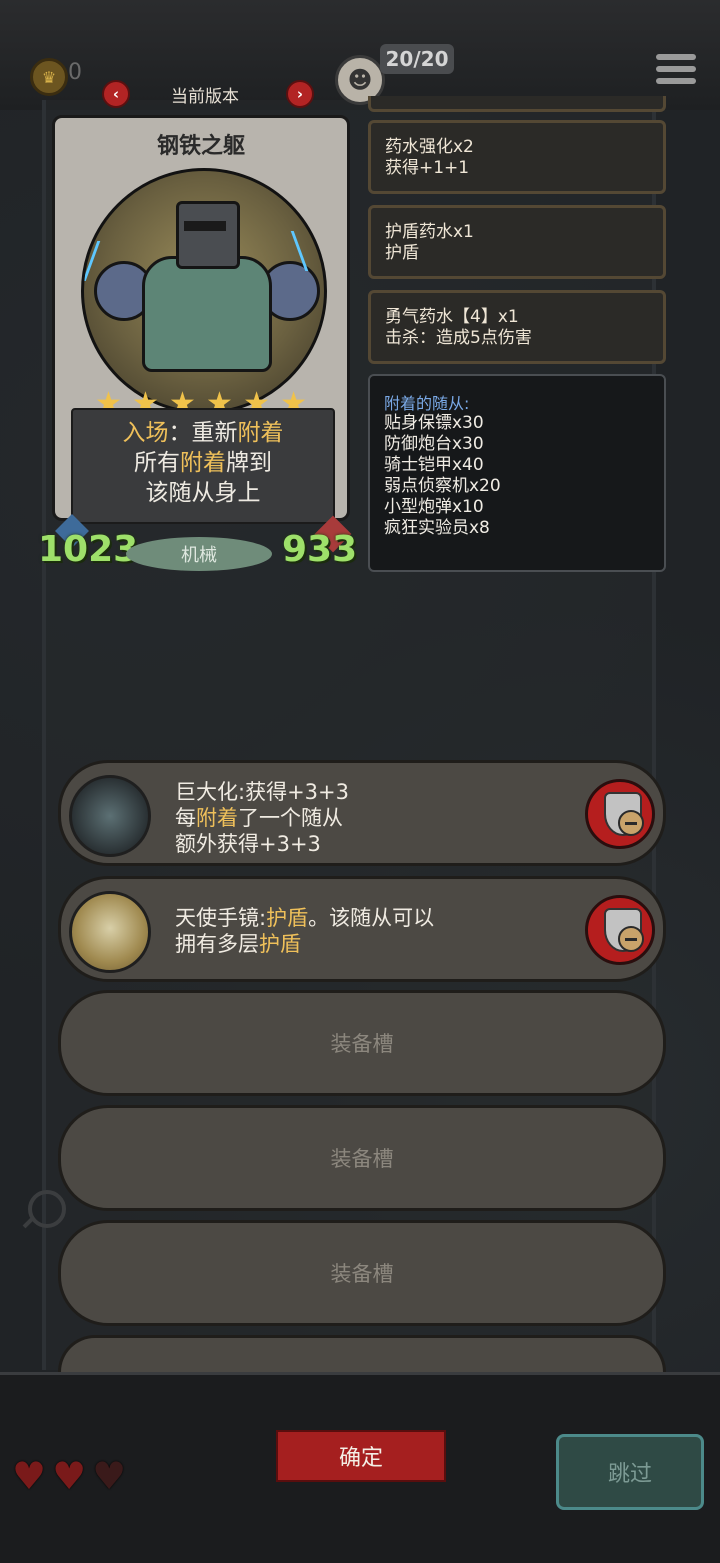  What do you see at coordinates (417, 59) in the screenshot?
I see `minion-count-badge: 20/20` at bounding box center [417, 59].